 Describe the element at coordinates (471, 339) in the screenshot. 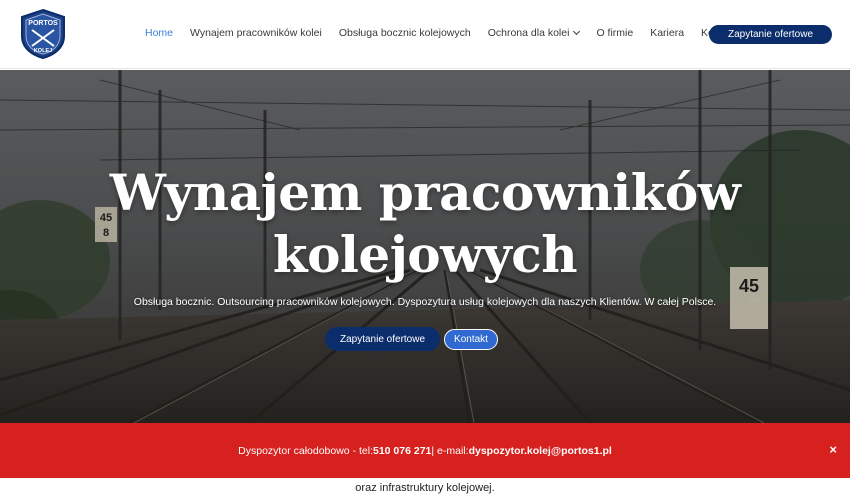

I see `hero-contact-button: Kontakt` at that location.